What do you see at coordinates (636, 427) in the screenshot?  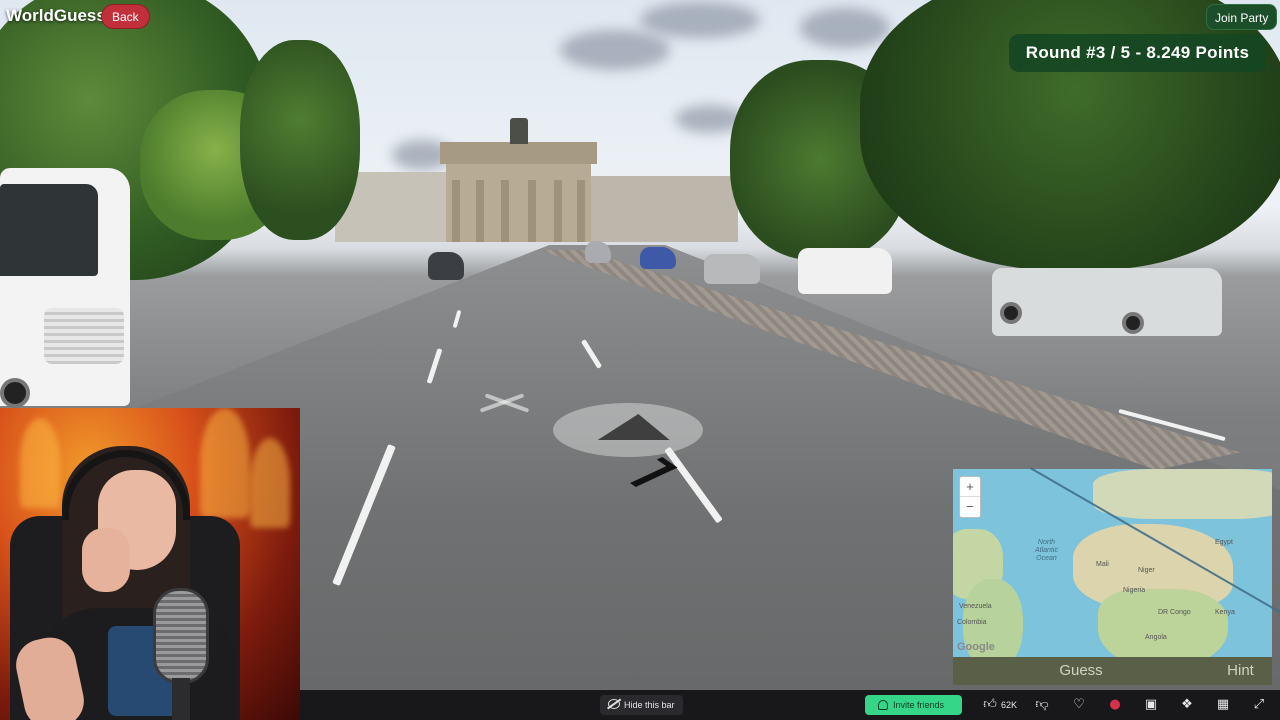 I see `move-forward-arrow-icon` at bounding box center [636, 427].